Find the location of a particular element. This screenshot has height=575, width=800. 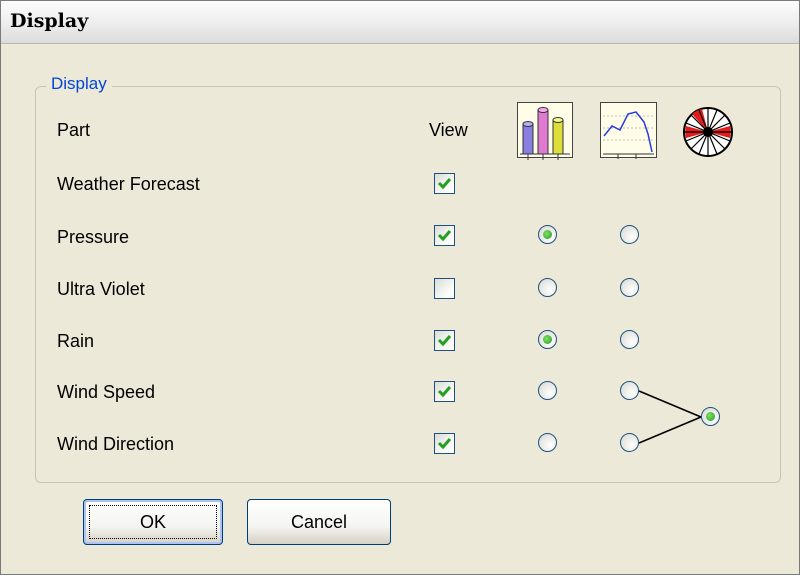

title-bar: Display is located at coordinates (400, 22).